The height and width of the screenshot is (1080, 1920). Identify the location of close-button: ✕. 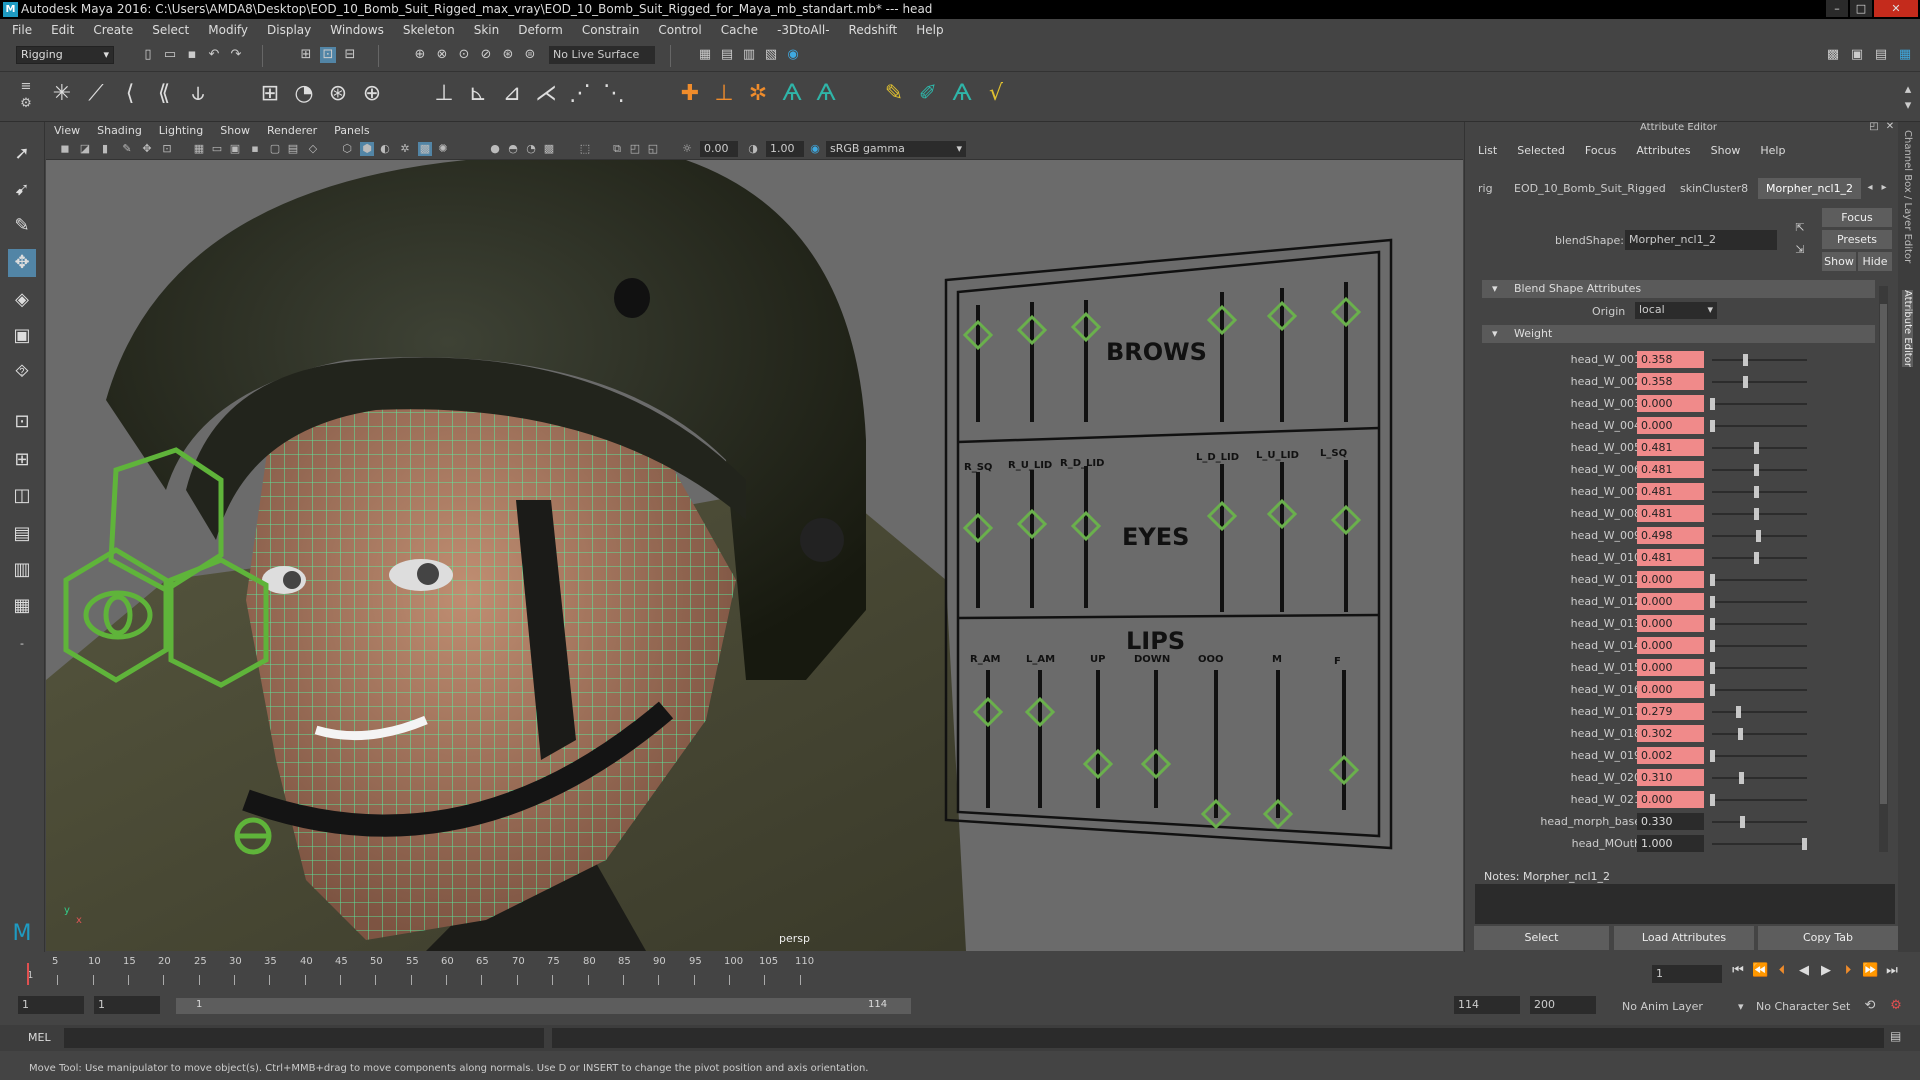
(1896, 8).